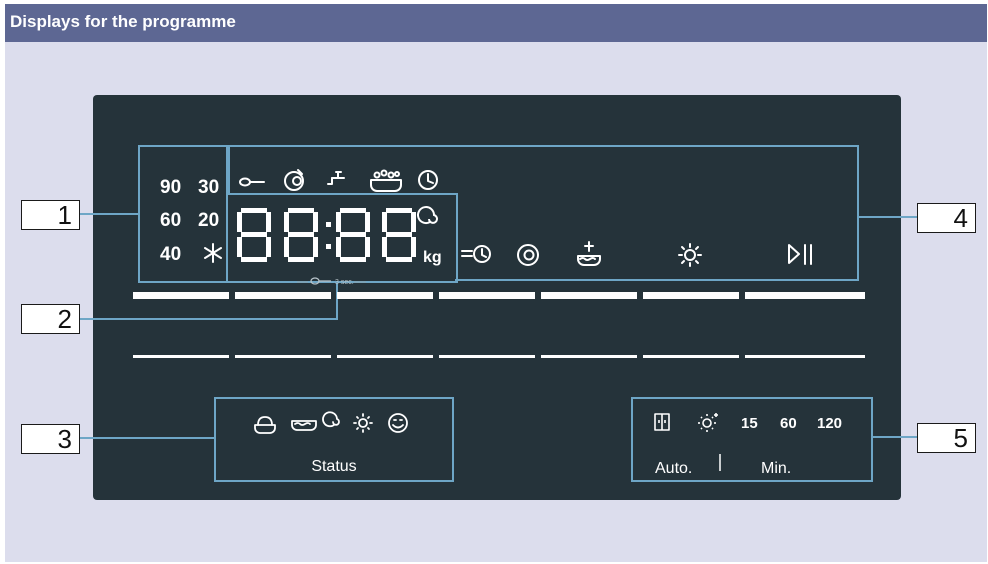 Image resolution: width=988 pixels, height=564 pixels. What do you see at coordinates (432, 257) in the screenshot?
I see `kg-label: kg` at bounding box center [432, 257].